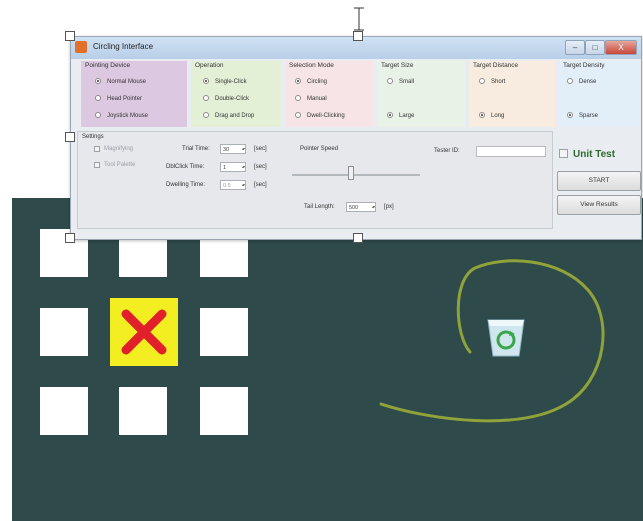  What do you see at coordinates (108, 65) in the screenshot?
I see `pointing-device-title: Pointing Device` at bounding box center [108, 65].